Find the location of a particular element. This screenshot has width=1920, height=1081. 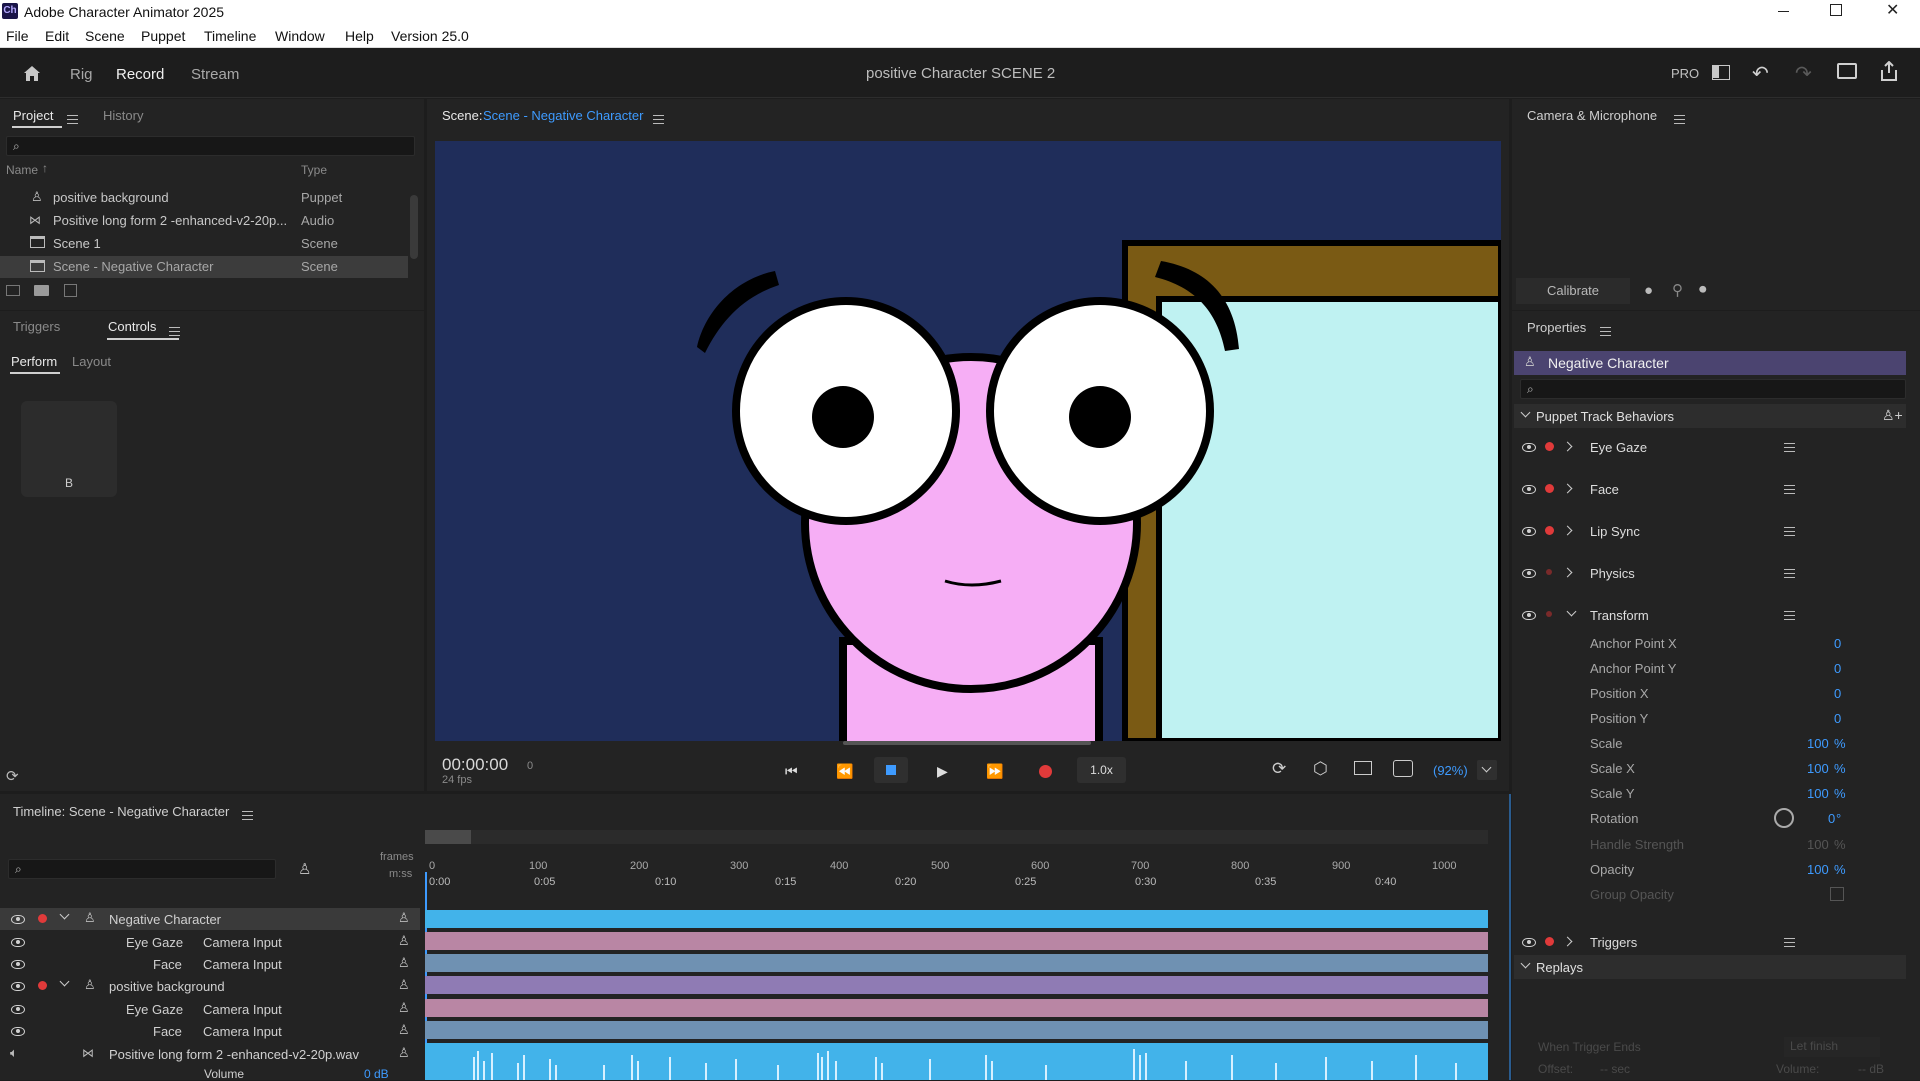

play-icon: ▶ is located at coordinates (942, 771).